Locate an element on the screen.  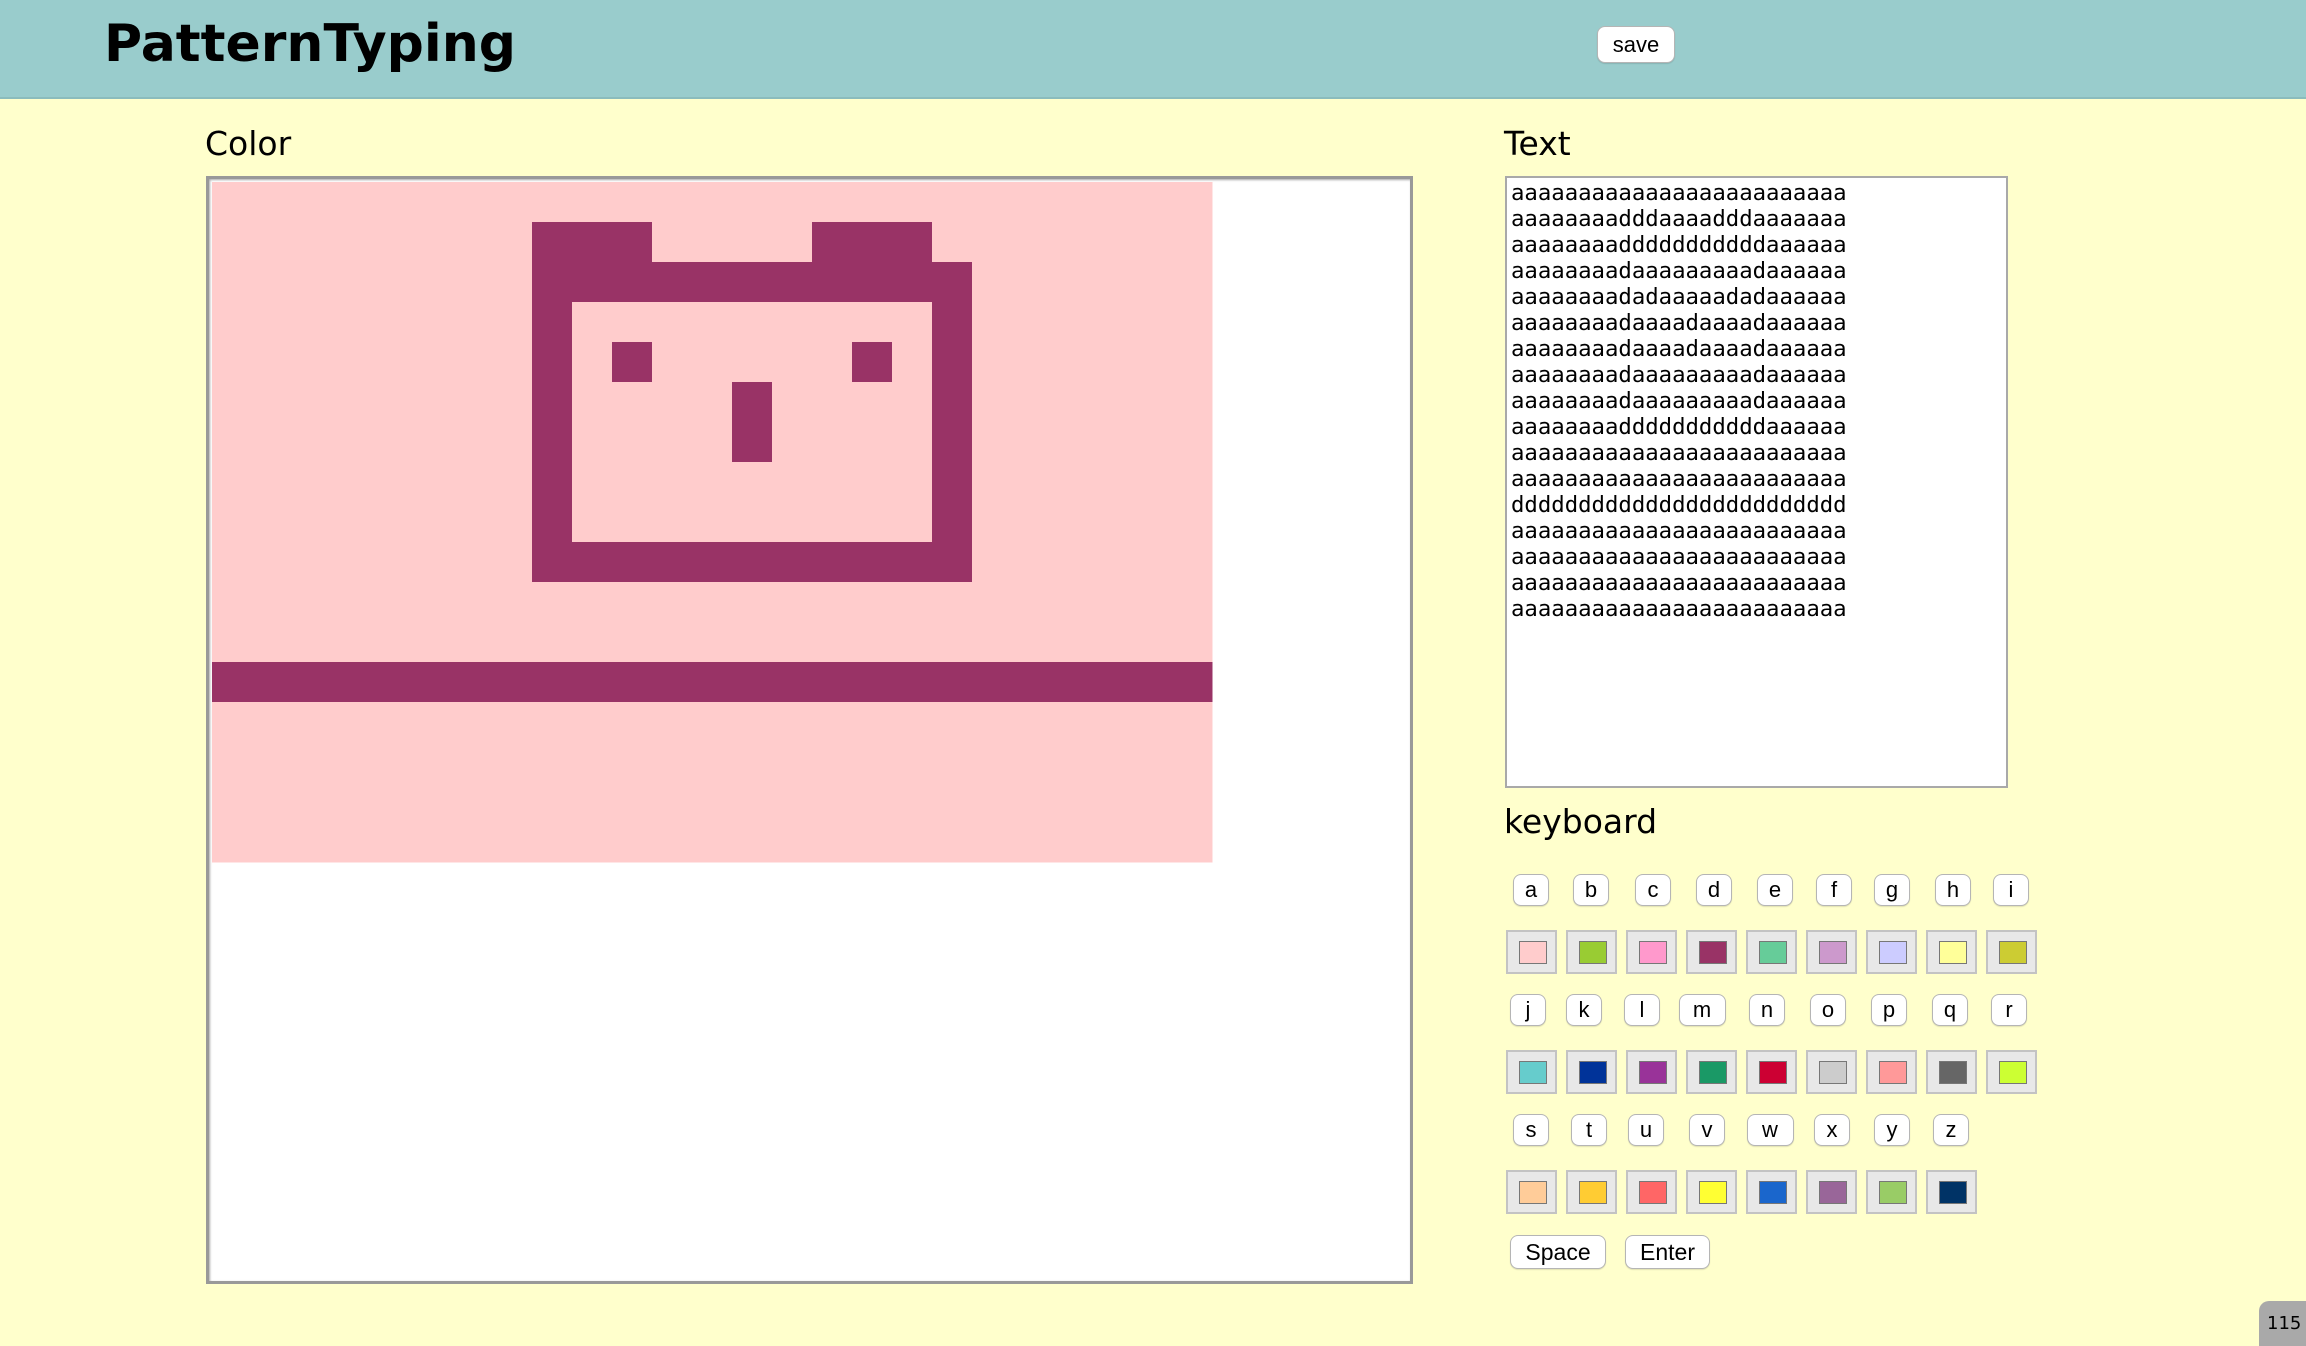
color-swatch-z is located at coordinates (1951, 1192).